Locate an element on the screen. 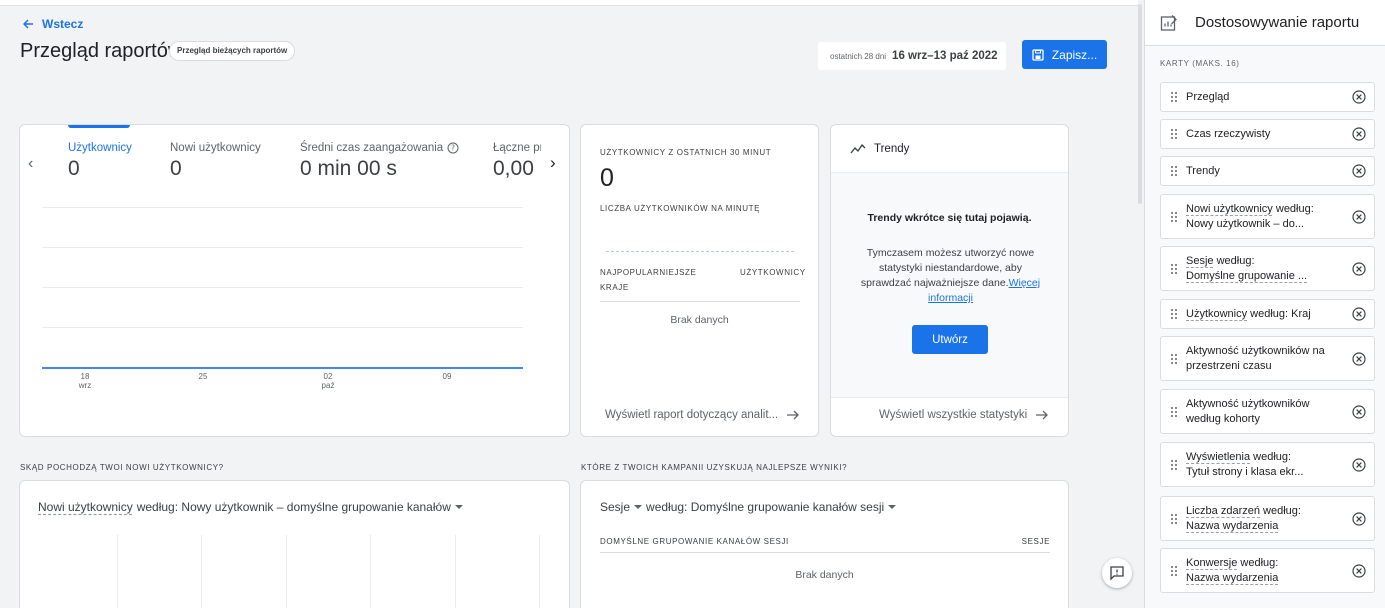 The image size is (1385, 608). metric-label: Użytkownicy is located at coordinates (100, 148).